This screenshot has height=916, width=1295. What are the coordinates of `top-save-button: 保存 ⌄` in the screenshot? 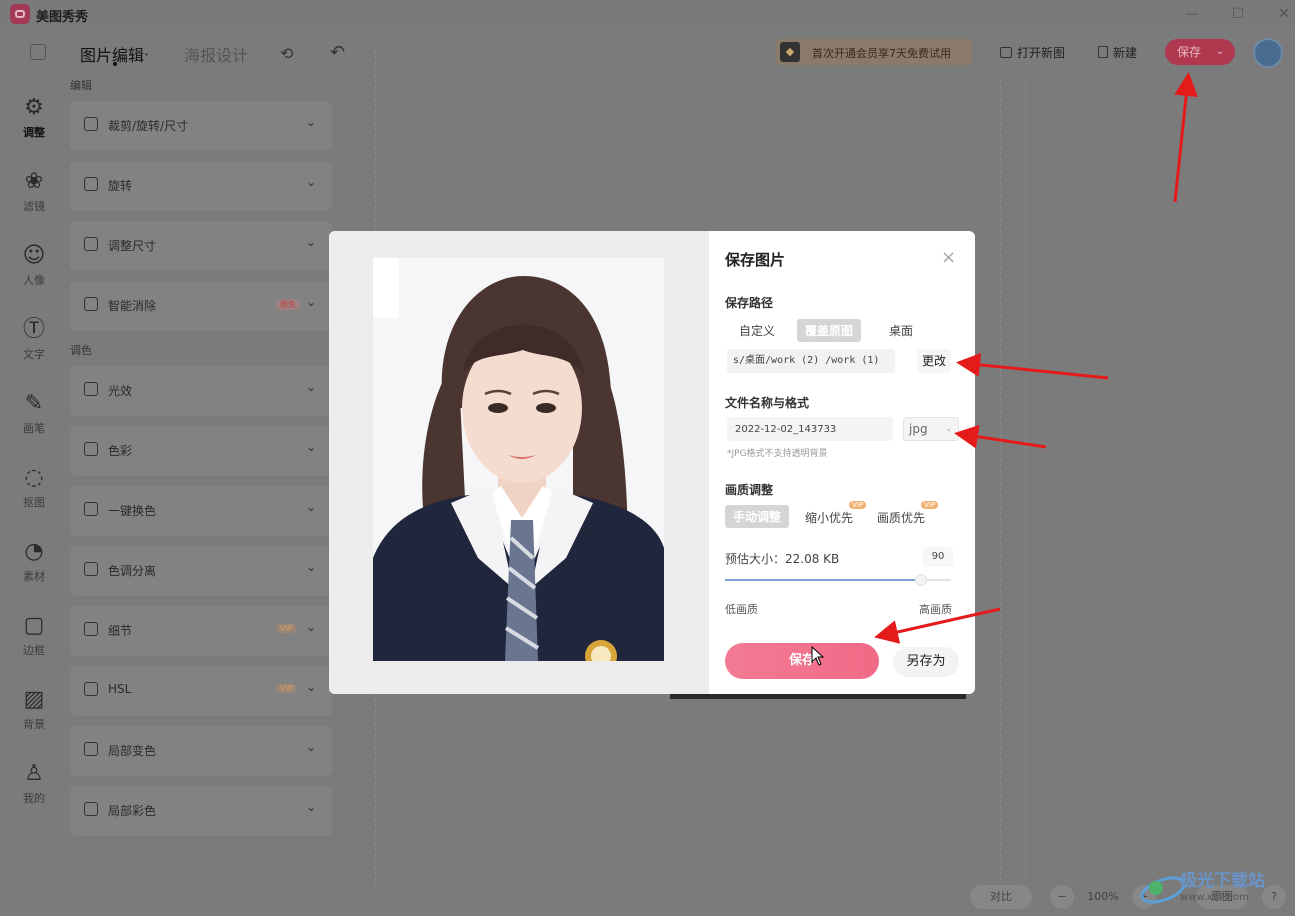 It's located at (1200, 52).